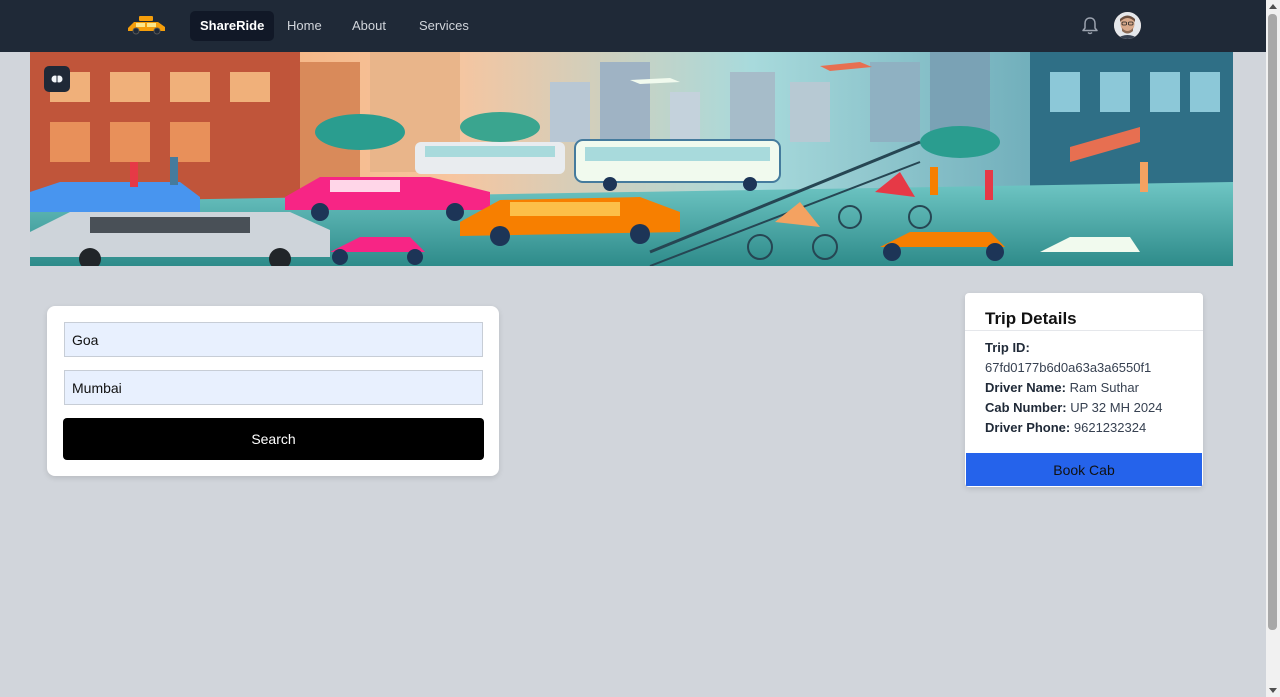 The height and width of the screenshot is (697, 1280). I want to click on page-scrollbar, so click(1273, 348).